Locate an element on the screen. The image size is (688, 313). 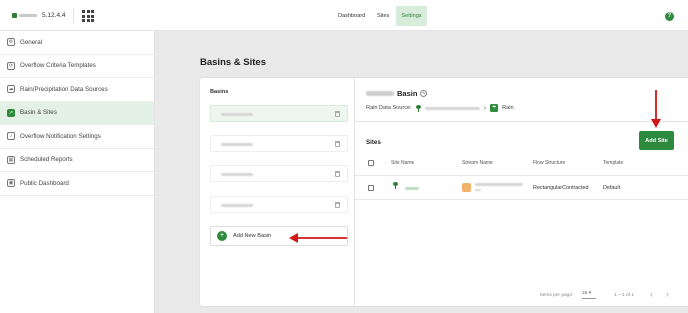
rain-data-source: Rain Data Source: › ☂ Rain is located at coordinates (440, 108).